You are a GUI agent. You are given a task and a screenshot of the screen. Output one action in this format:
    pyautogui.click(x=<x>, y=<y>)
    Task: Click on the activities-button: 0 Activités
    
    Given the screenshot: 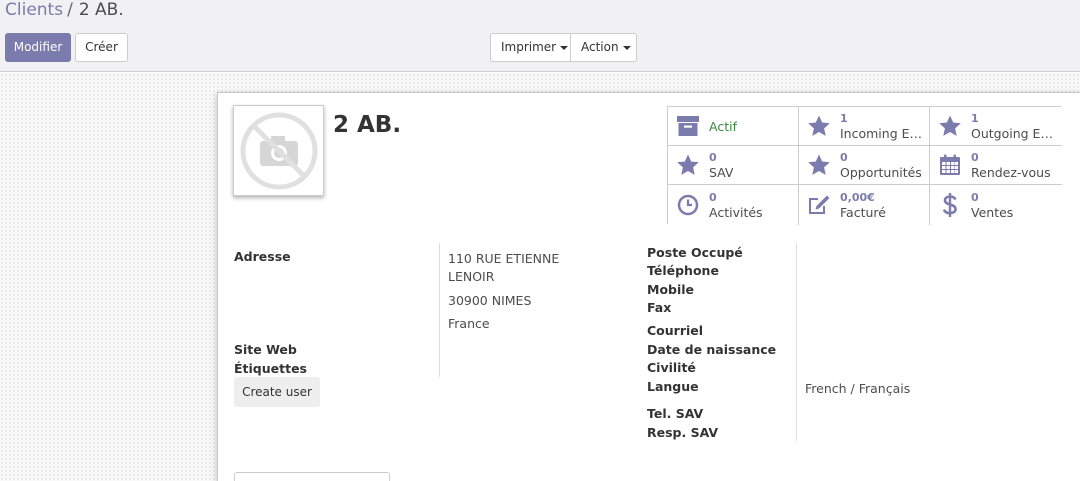 What is the action you would take?
    pyautogui.click(x=733, y=205)
    